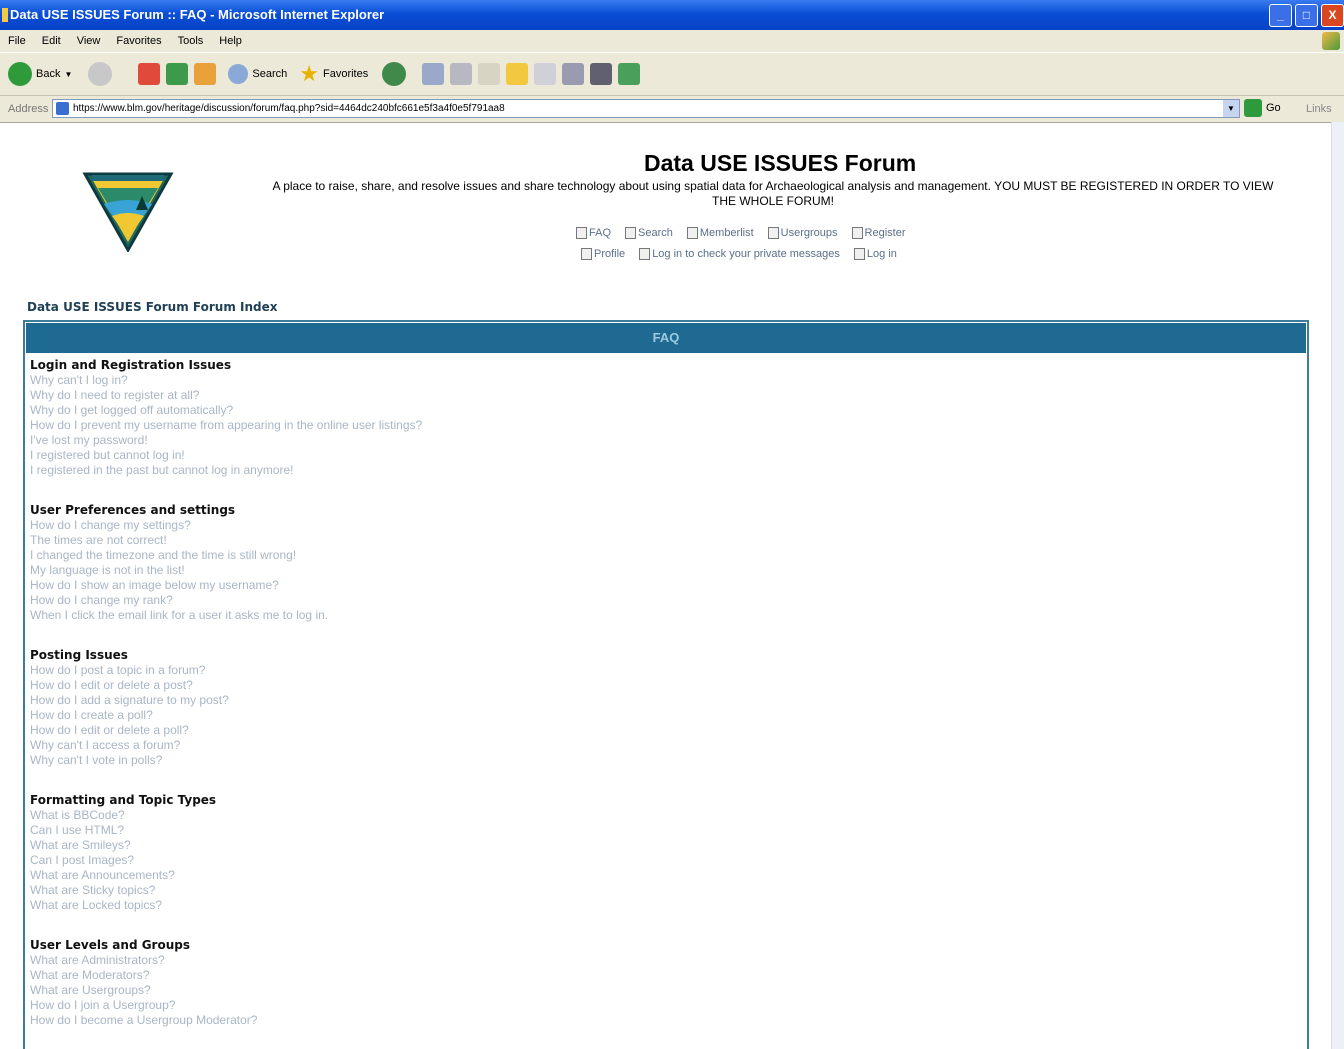  Describe the element at coordinates (586, 254) in the screenshot. I see `profile-icon` at that location.